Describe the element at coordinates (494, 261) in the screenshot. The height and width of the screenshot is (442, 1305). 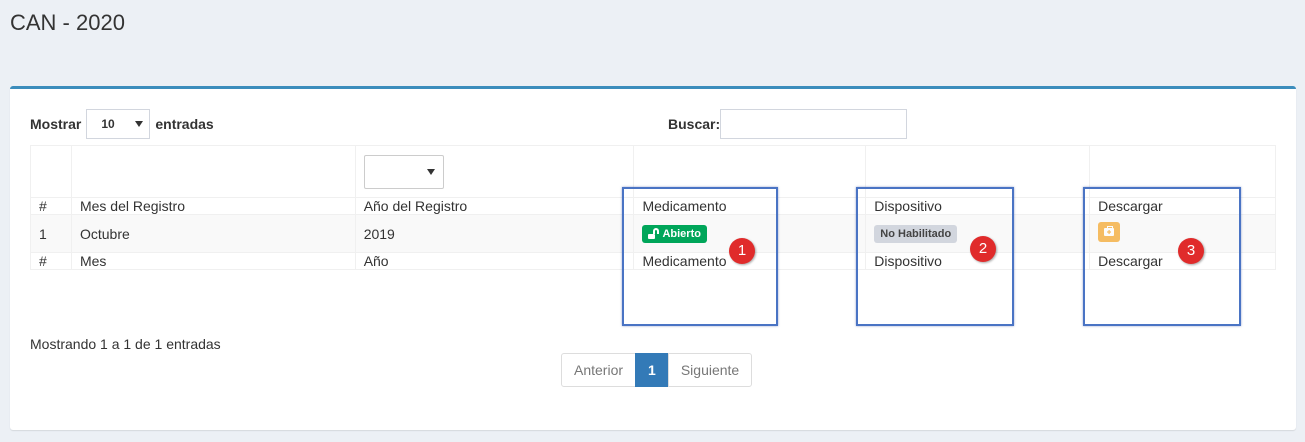
I see `column-footer: Año` at that location.